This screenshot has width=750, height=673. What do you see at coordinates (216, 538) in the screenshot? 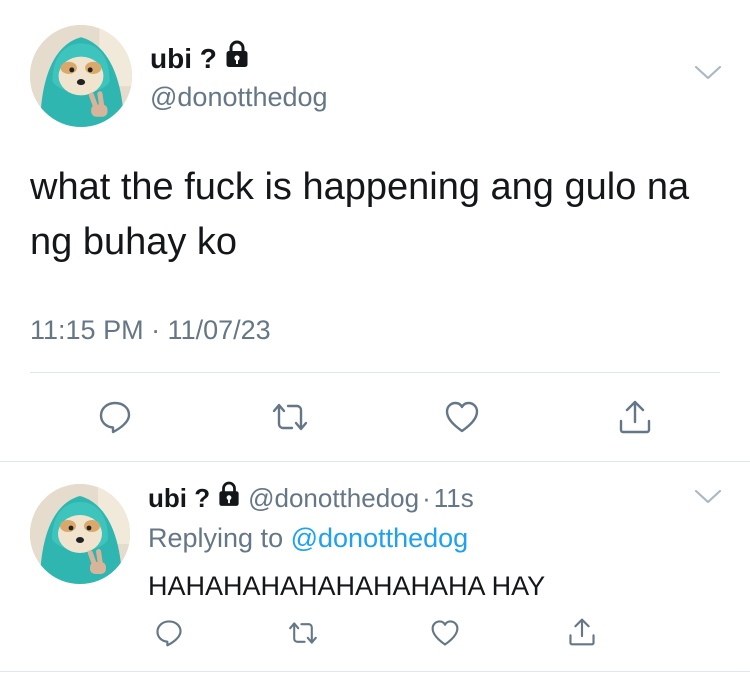
I see `replying-prefix: Replying to` at bounding box center [216, 538].